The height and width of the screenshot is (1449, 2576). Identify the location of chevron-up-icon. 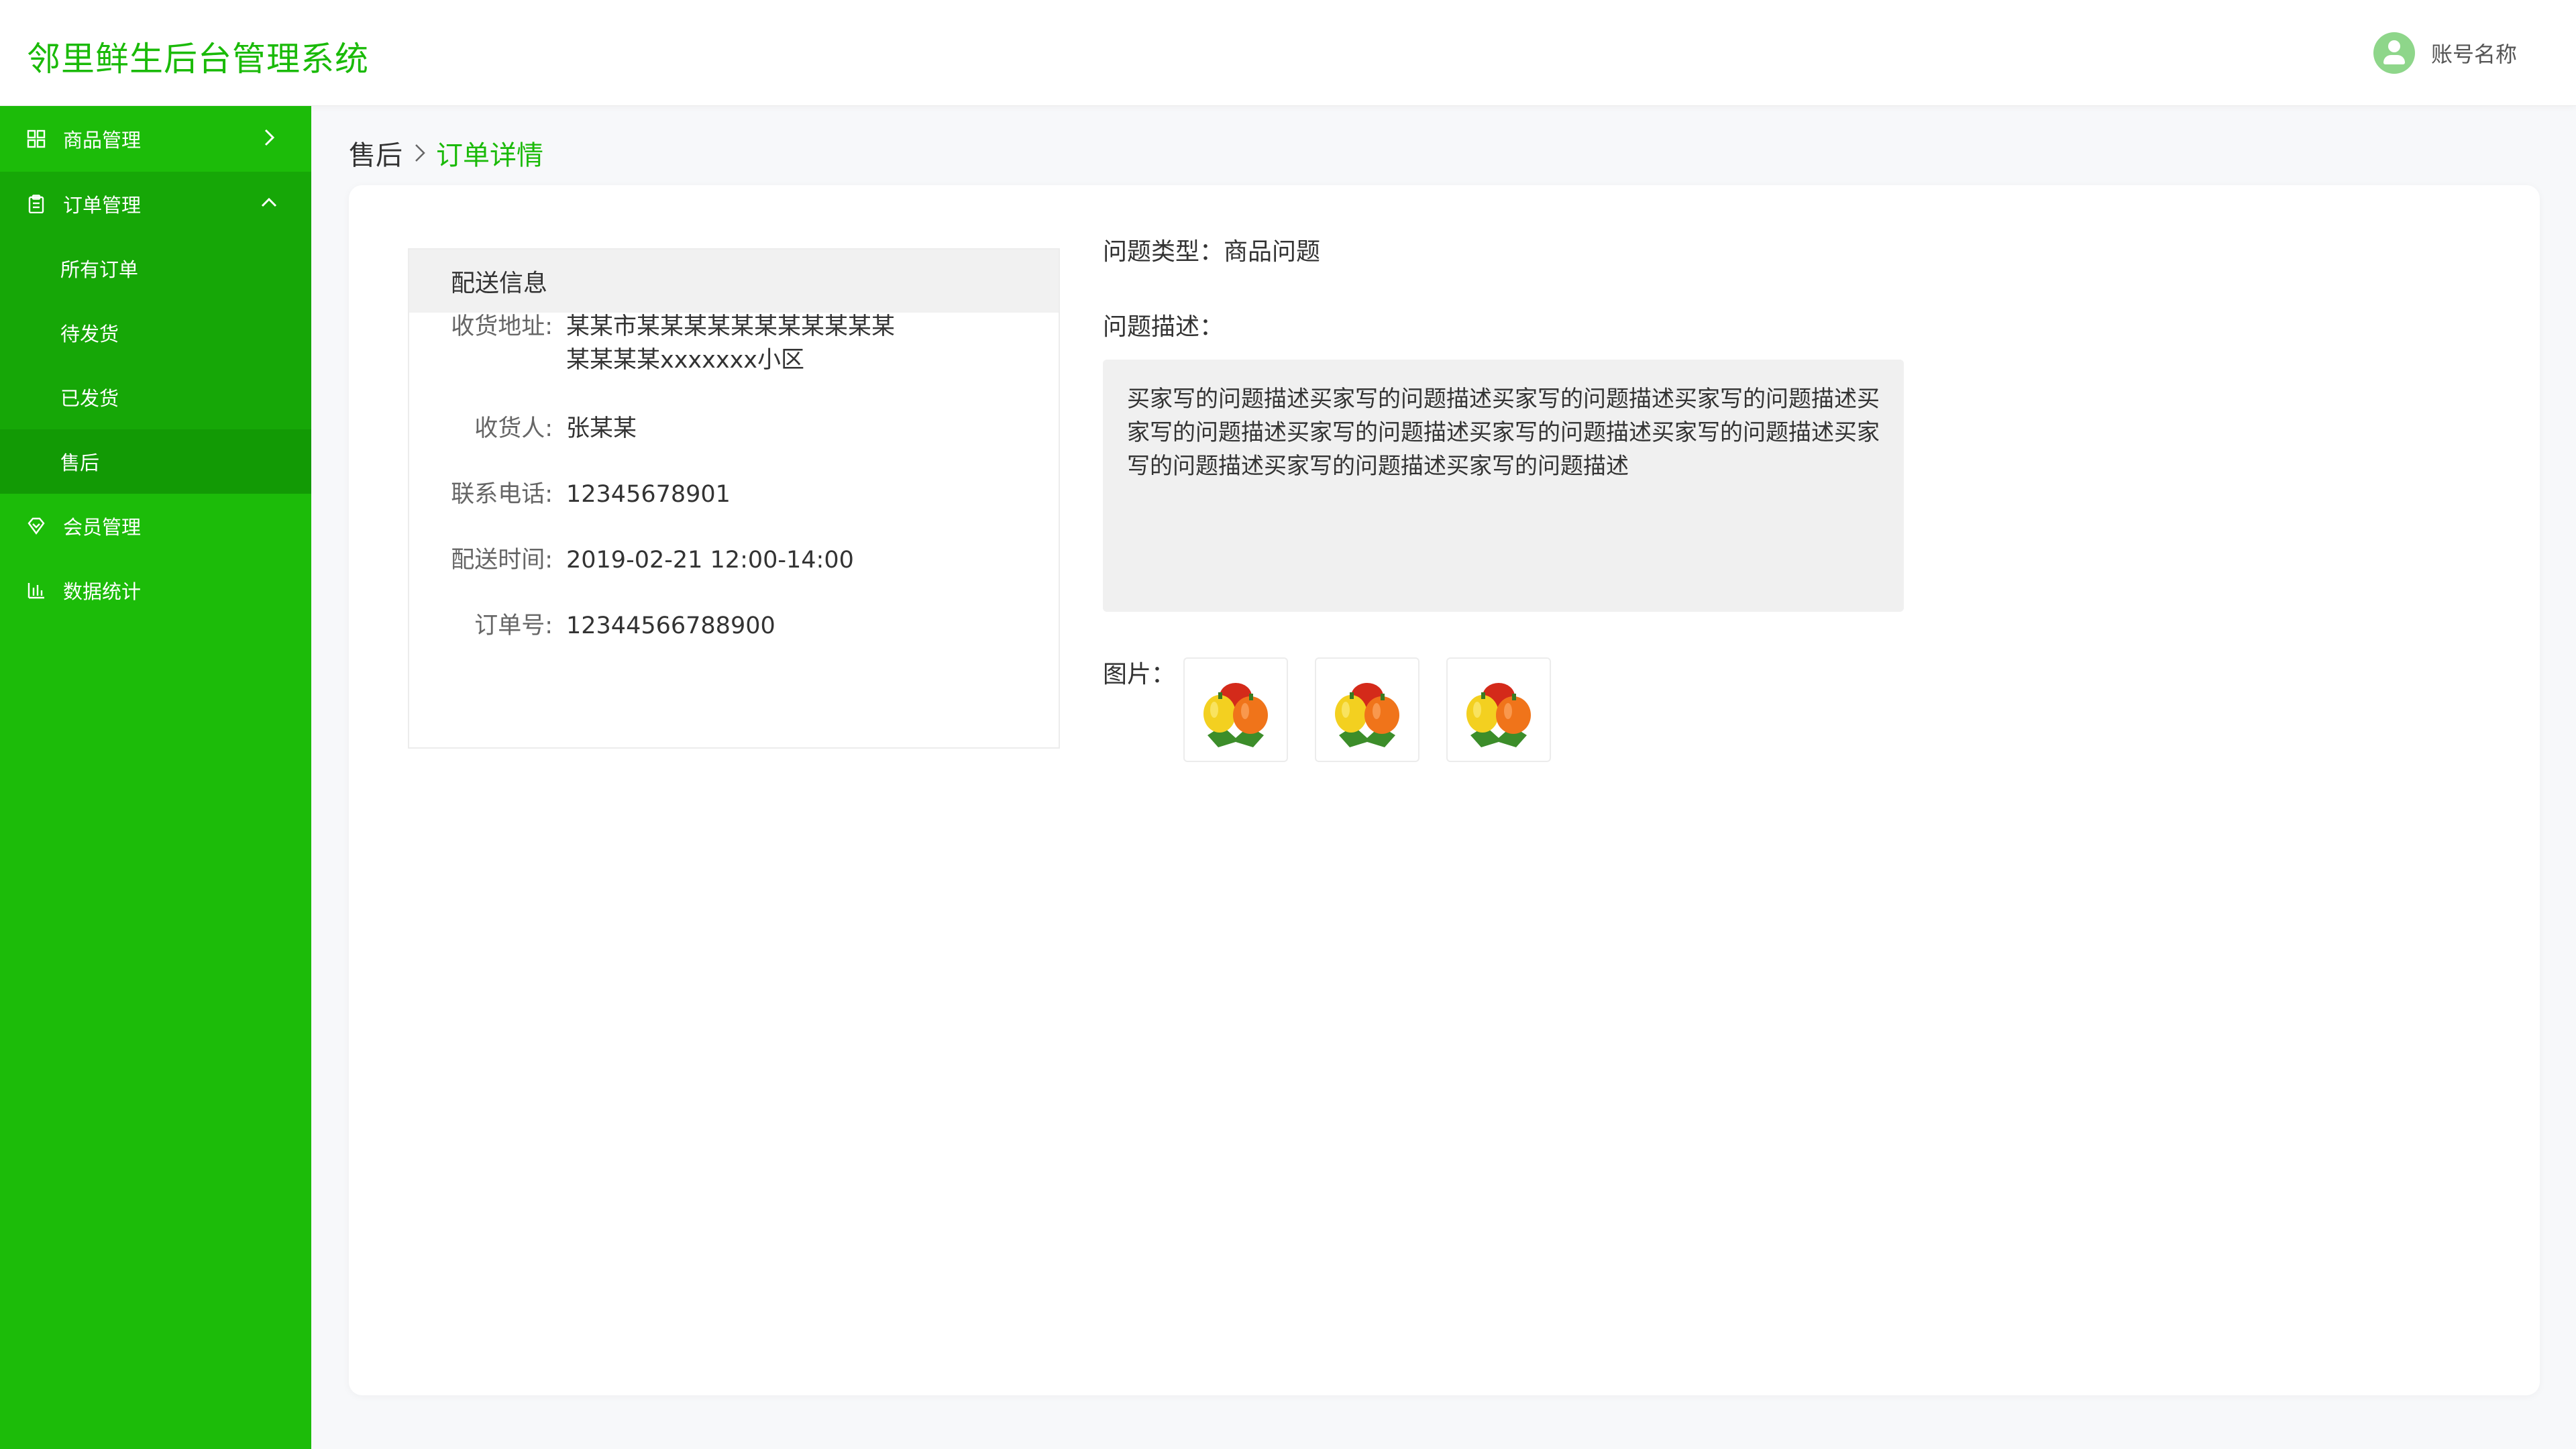
(269, 203).